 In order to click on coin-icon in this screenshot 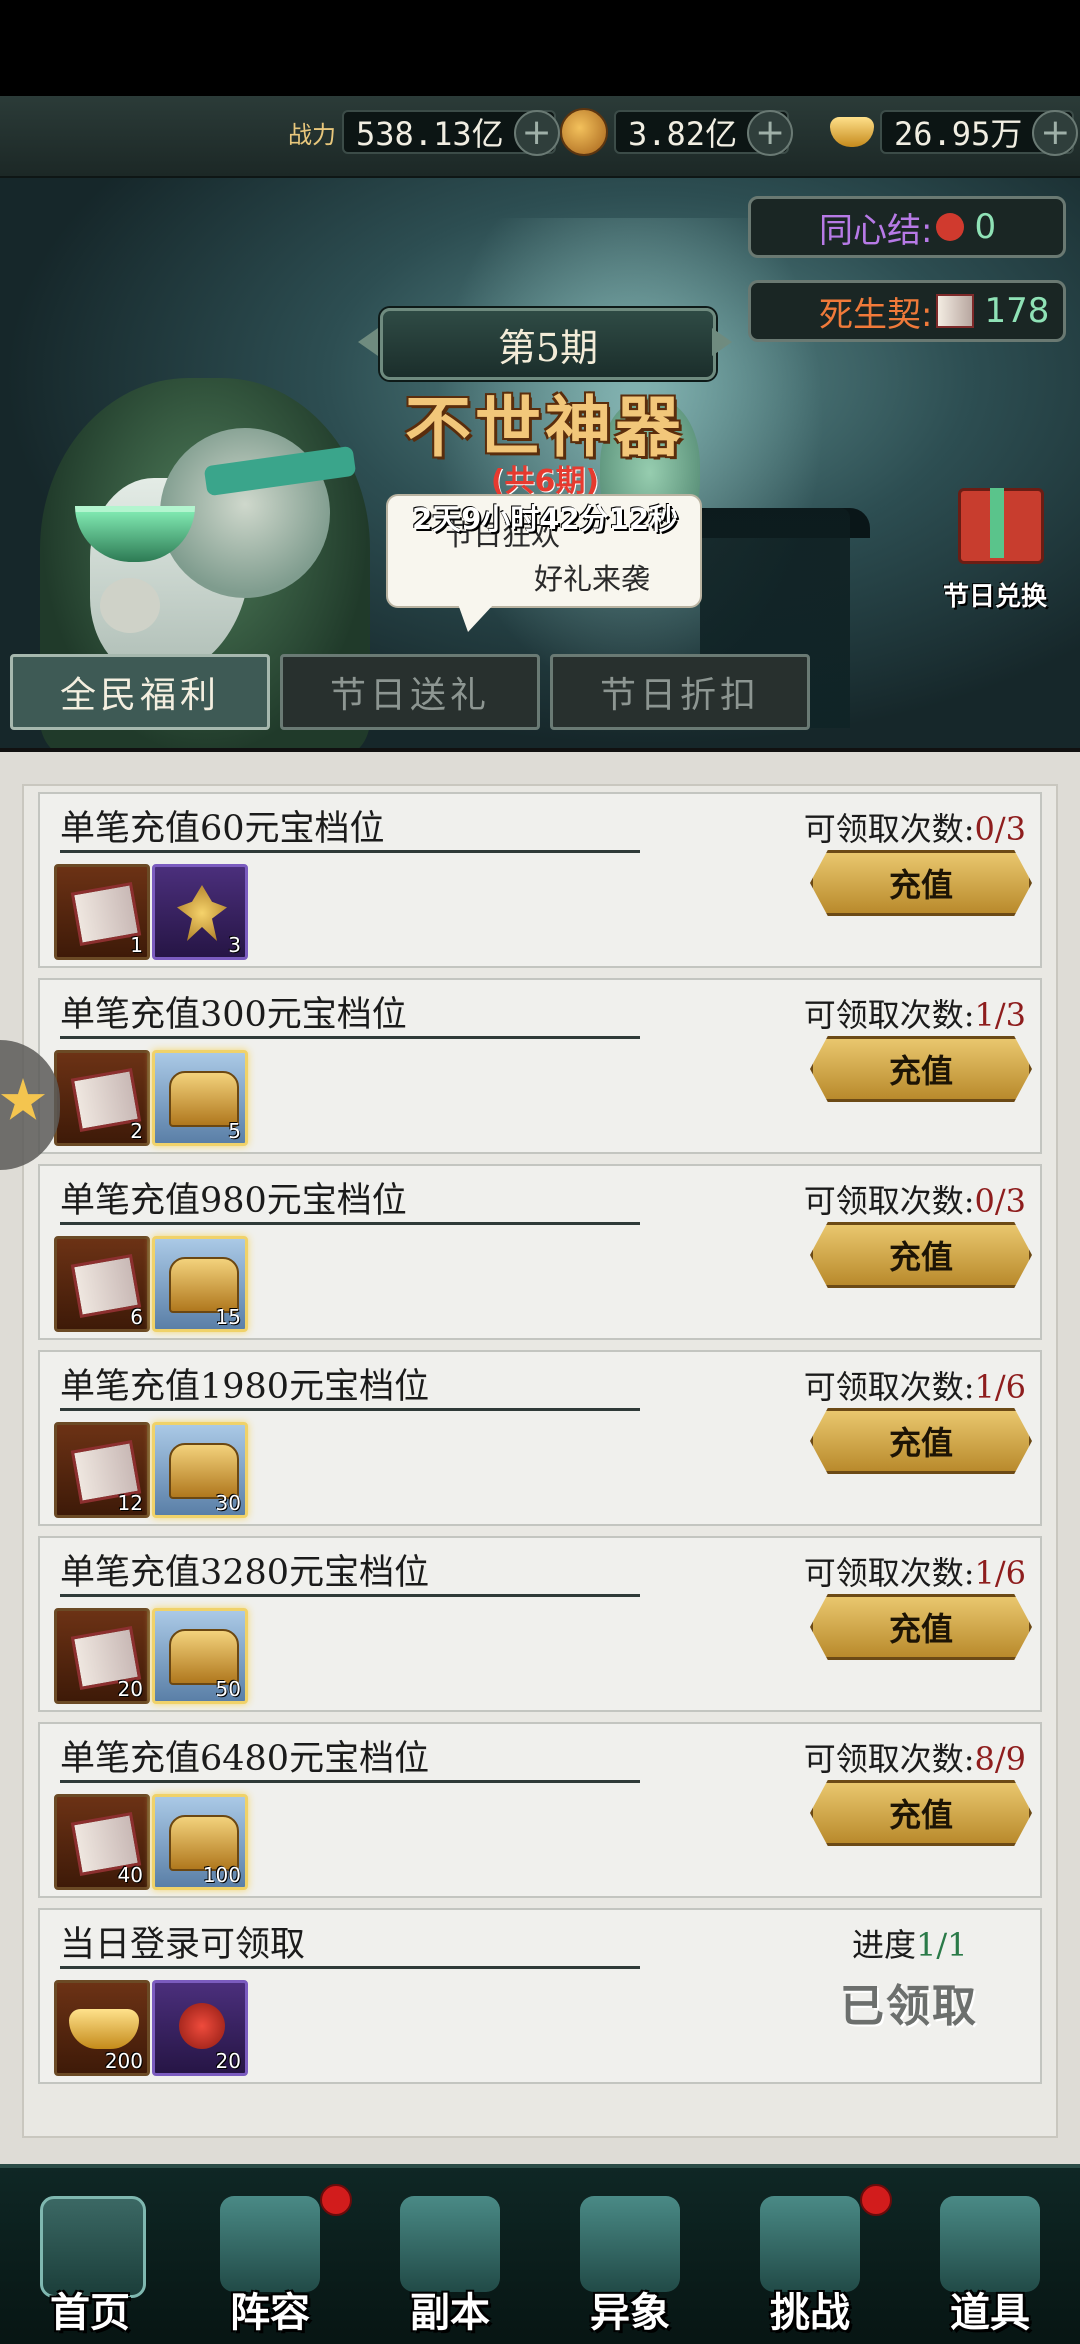, I will do `click(584, 132)`.